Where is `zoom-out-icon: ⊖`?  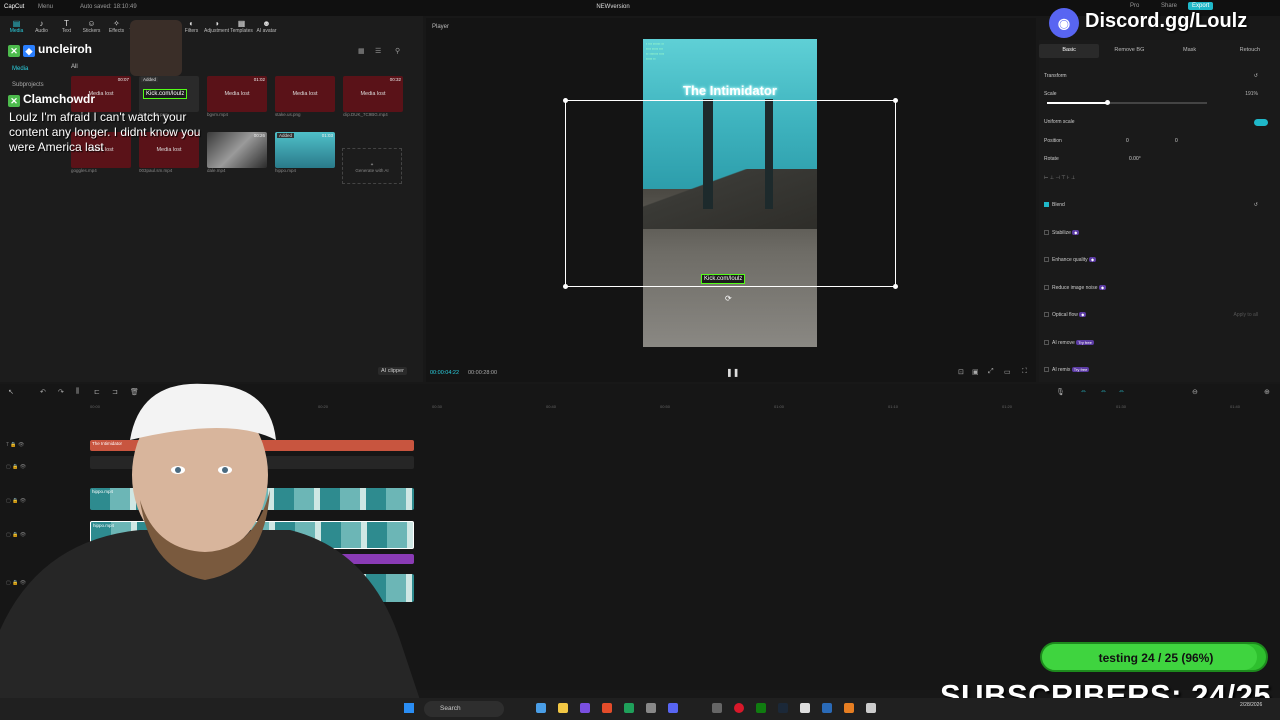
zoom-out-icon: ⊖ is located at coordinates (1195, 392).